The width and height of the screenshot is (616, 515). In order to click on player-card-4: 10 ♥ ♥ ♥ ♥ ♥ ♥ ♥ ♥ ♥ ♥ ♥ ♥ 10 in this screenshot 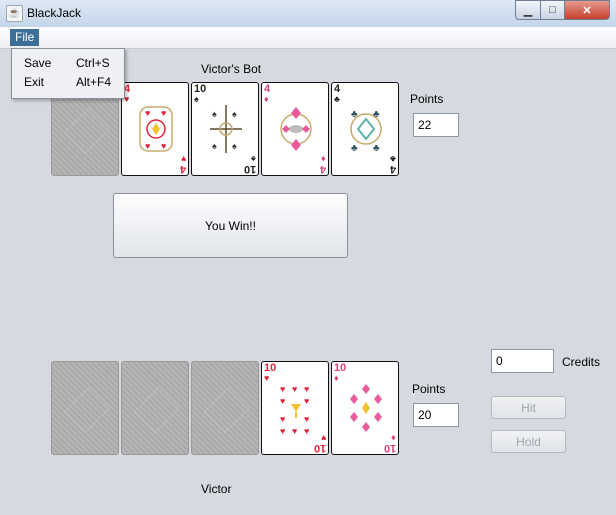, I will do `click(295, 408)`.